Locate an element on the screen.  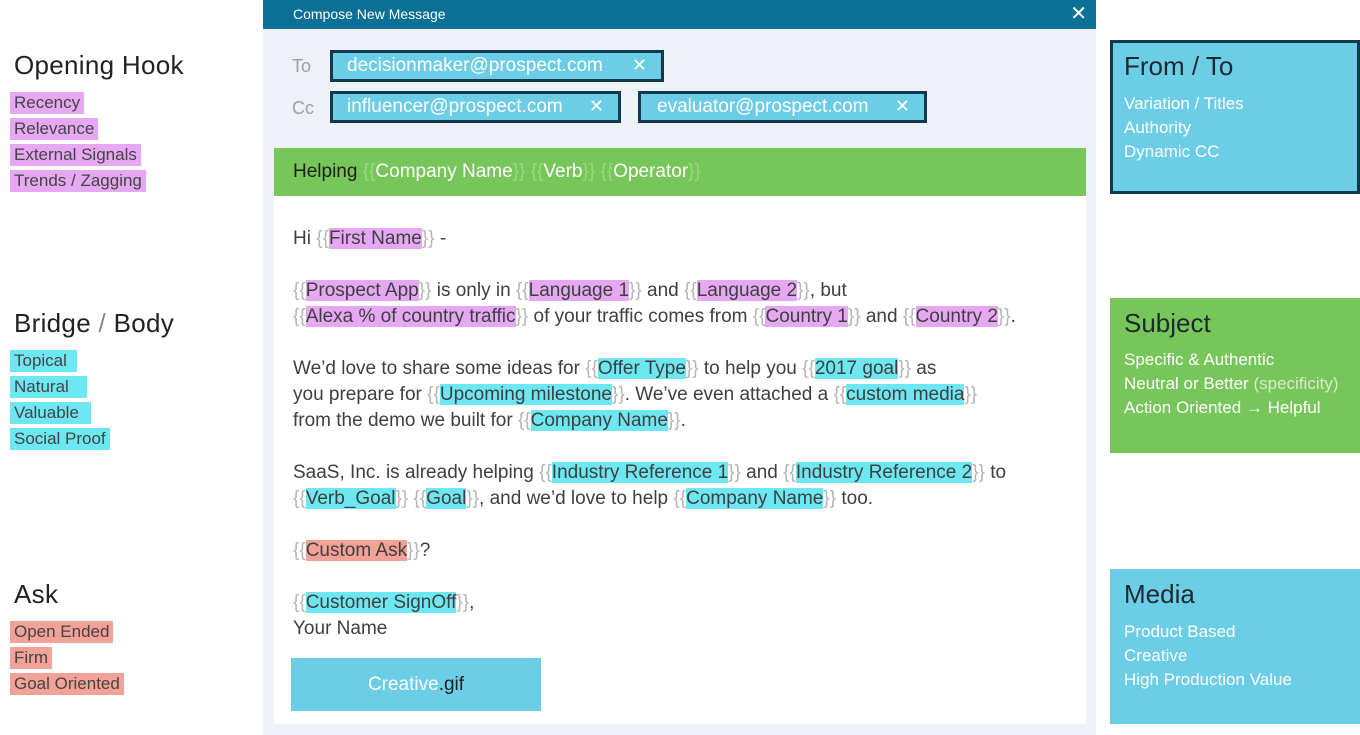
signature-name: Your Name is located at coordinates (340, 628).